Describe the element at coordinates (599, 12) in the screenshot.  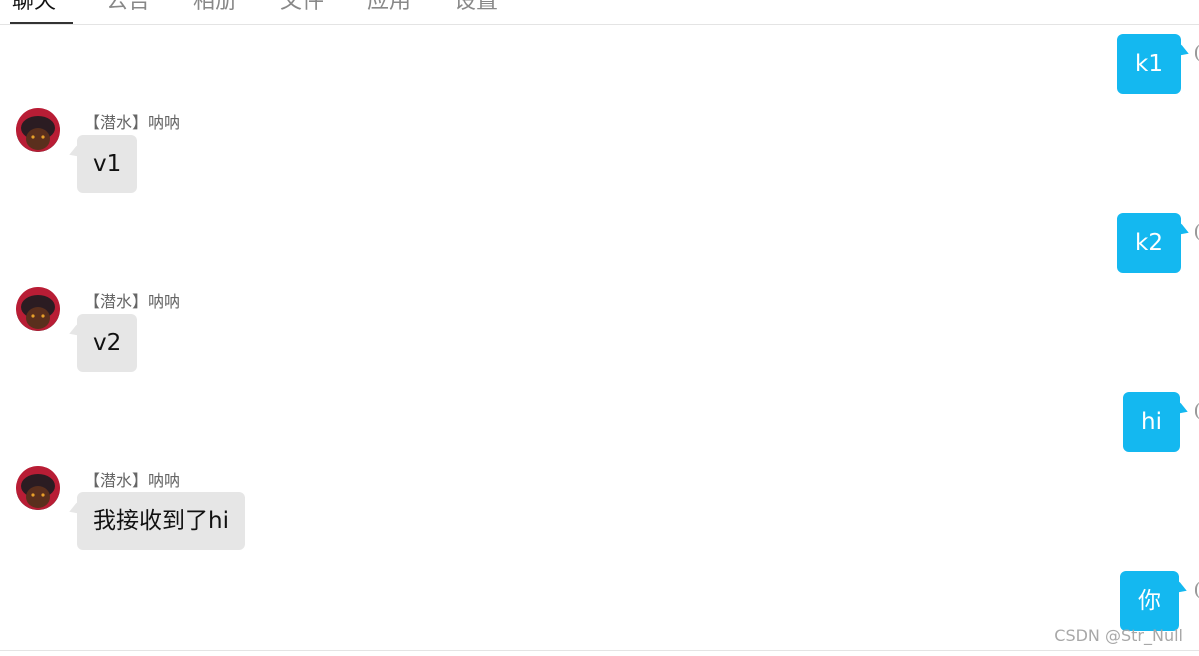
I see `tab-bar: 聊天 公告 相册 文件 应用 设置` at that location.